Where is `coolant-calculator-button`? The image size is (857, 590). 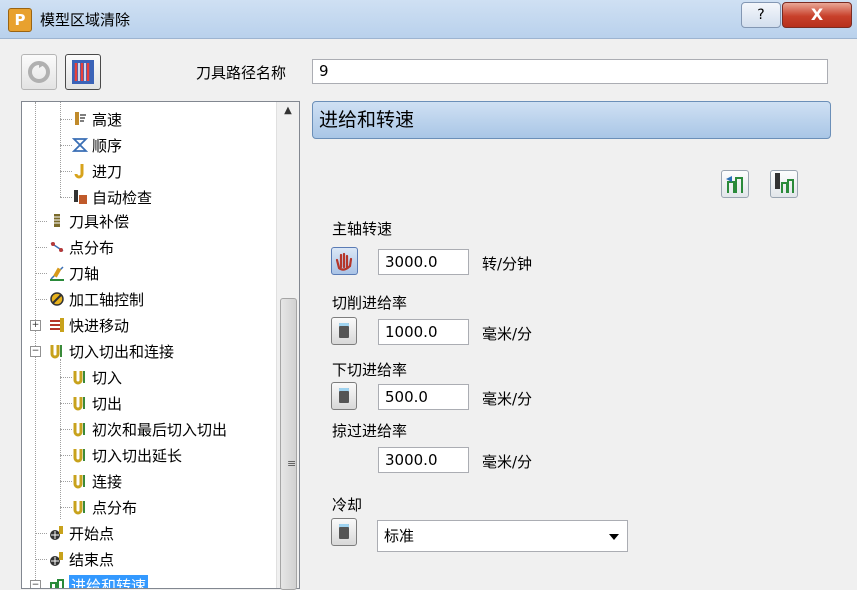
coolant-calculator-button is located at coordinates (344, 532).